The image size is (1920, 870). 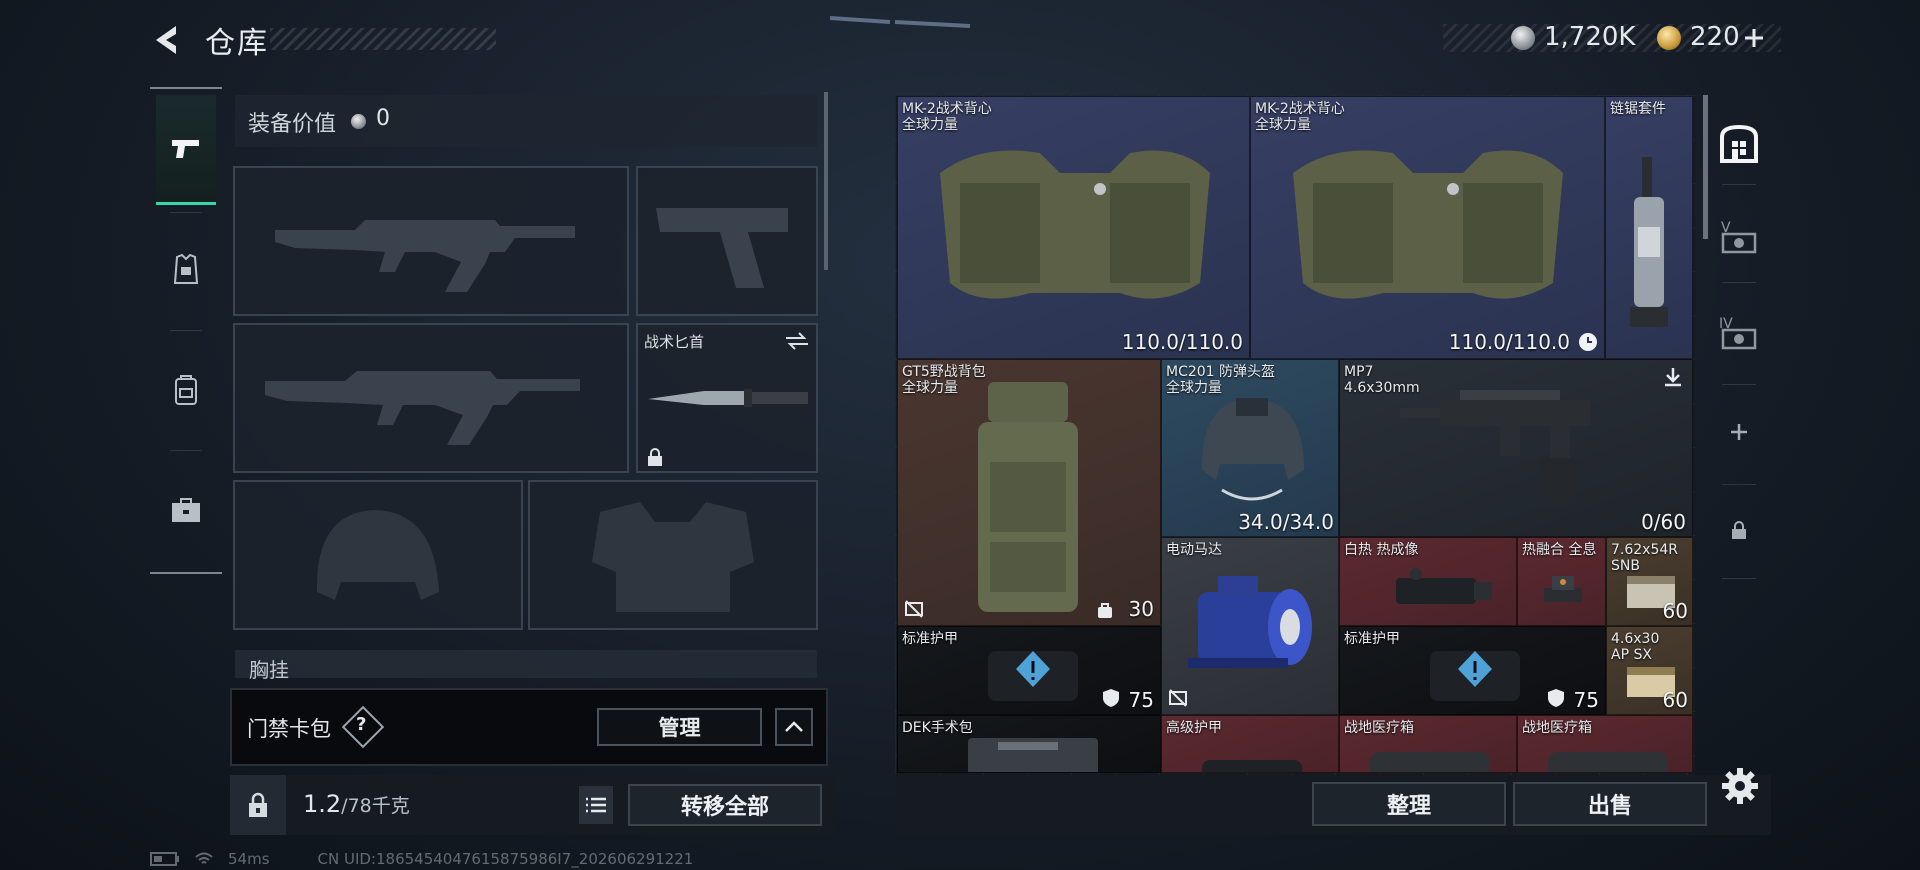 I want to click on stash-icon, so click(x=1739, y=143).